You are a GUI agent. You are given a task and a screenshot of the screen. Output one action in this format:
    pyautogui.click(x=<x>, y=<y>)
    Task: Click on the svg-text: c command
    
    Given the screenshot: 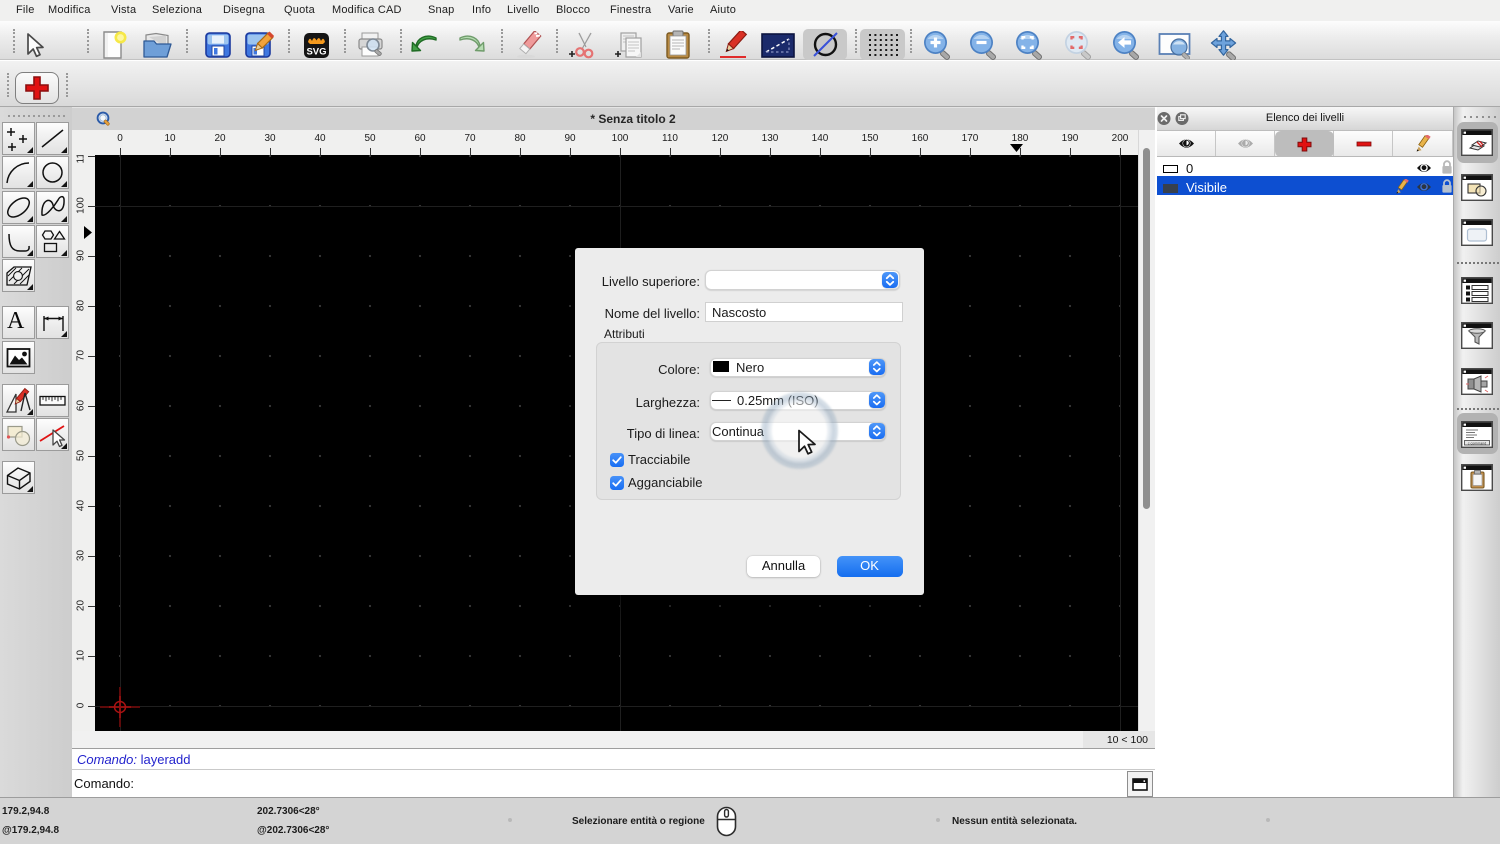 What is the action you would take?
    pyautogui.click(x=1477, y=443)
    